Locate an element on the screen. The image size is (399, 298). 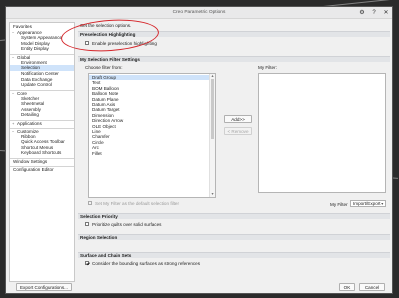
import-export-dropdown: Import/Export ▼ is located at coordinates (368, 203).